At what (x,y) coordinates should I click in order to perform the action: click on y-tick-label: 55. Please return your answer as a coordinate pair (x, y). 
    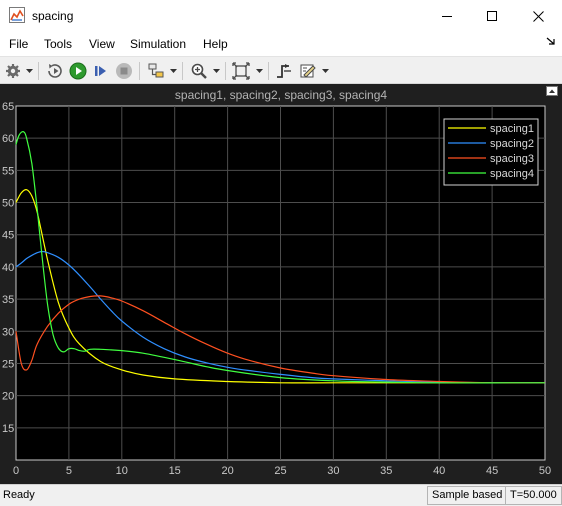
    Looking at the image, I should click on (8, 171).